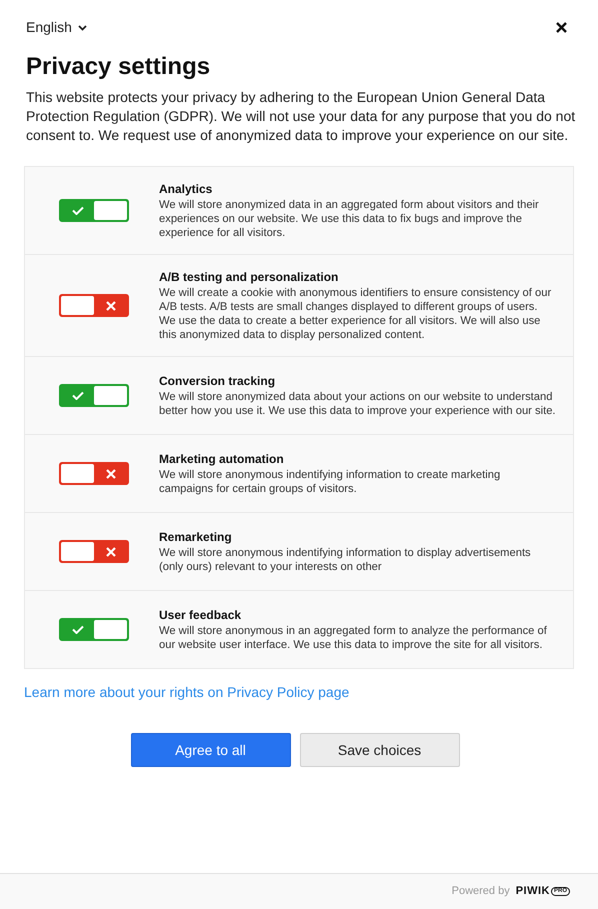  Describe the element at coordinates (345, 560) in the screenshot. I see `consent-description: We will store anonymous indentifying information to display advertisements (only ours) relevant to your interests on other` at that location.